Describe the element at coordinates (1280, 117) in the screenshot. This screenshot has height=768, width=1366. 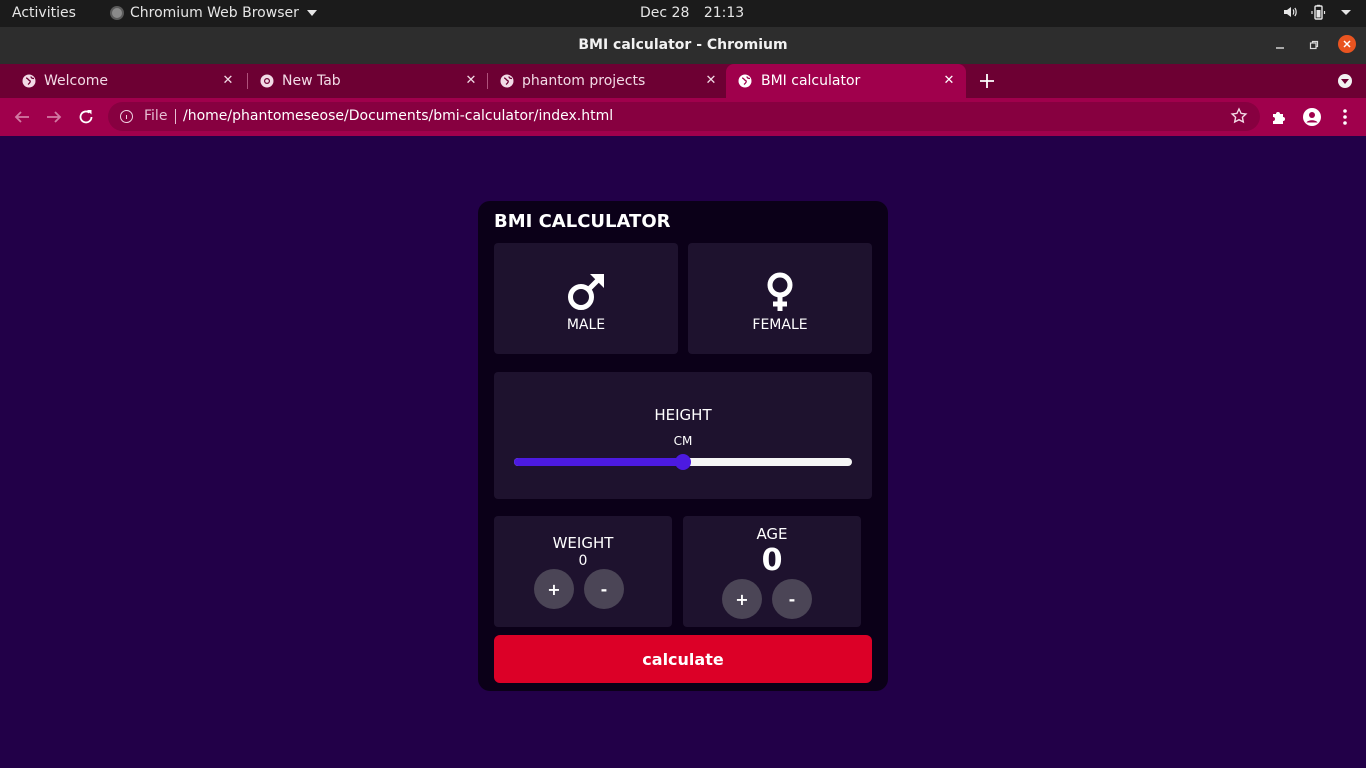
I see `extensions-puzzle-icon` at that location.